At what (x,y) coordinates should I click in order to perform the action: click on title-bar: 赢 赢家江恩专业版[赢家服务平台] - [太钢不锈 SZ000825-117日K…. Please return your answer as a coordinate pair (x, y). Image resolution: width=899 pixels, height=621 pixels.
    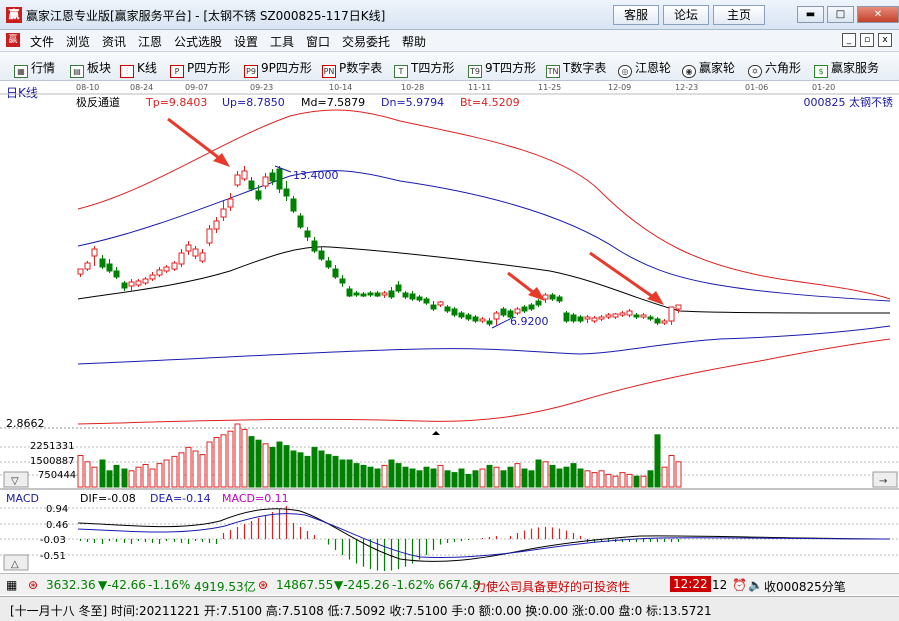
    Looking at the image, I should click on (449, 15).